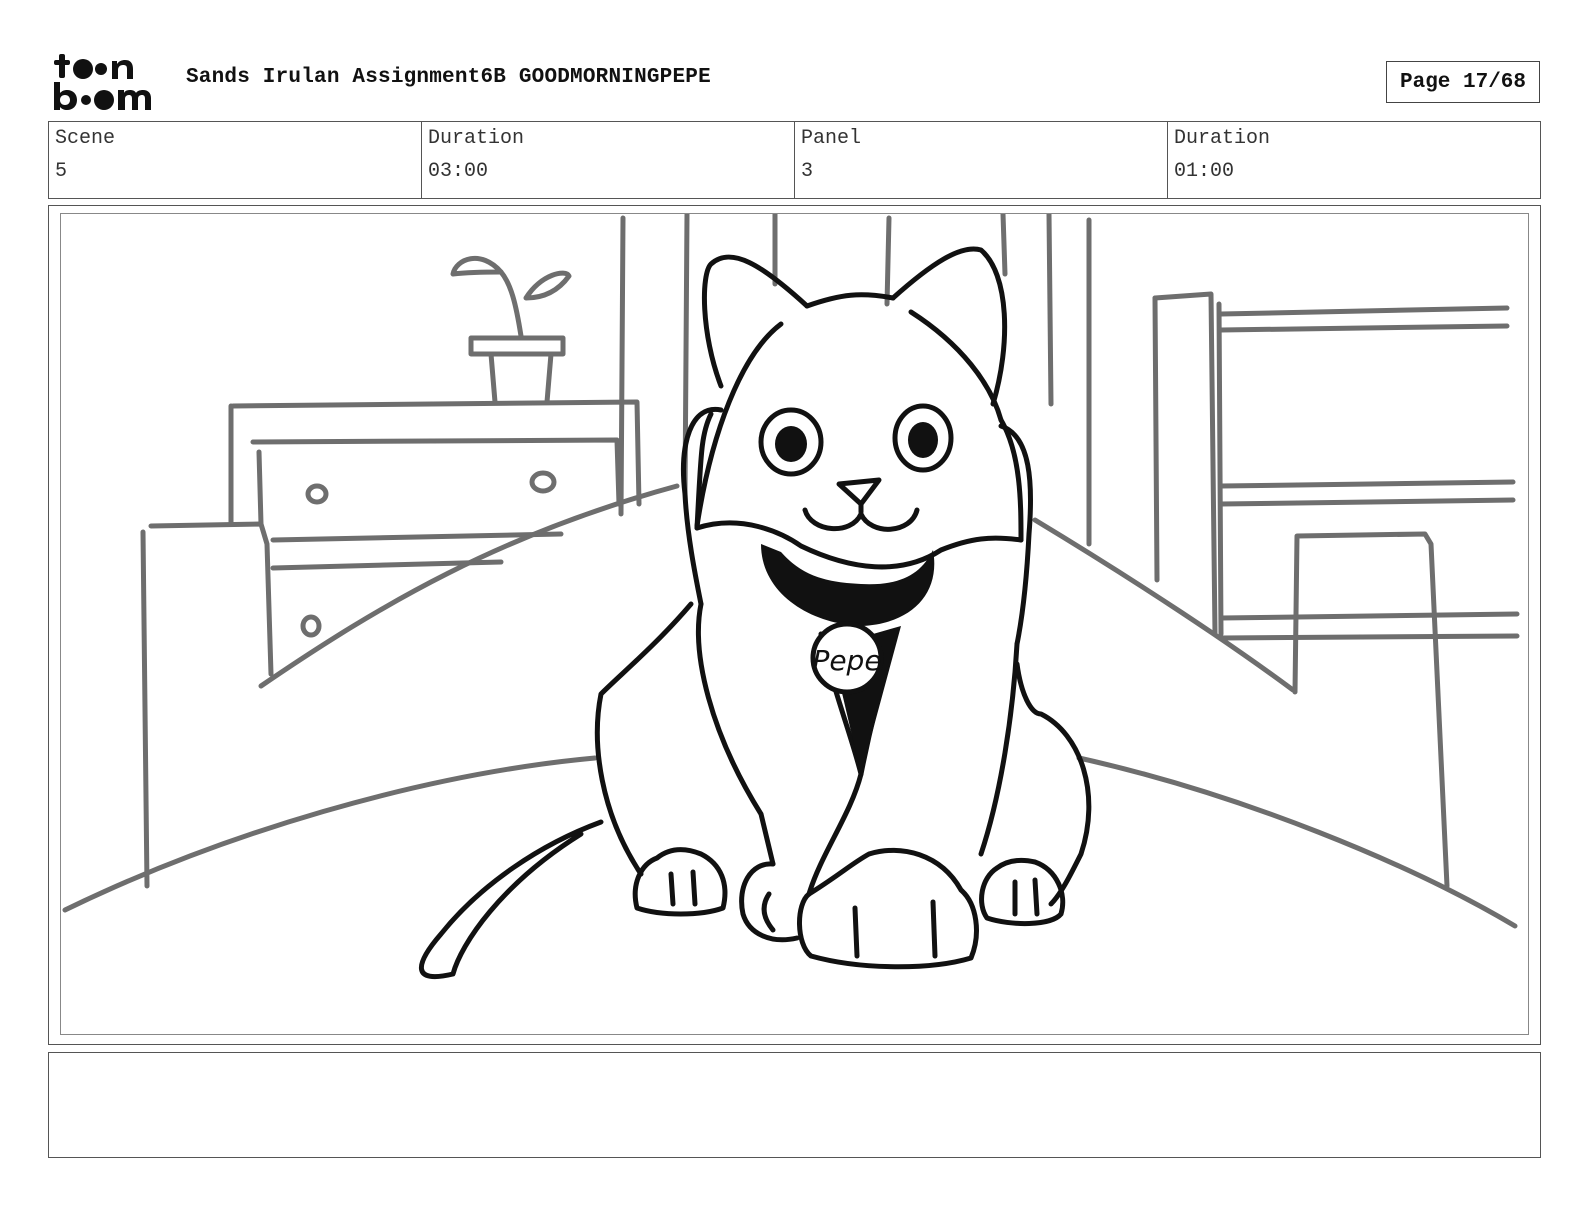 Image resolution: width=1584 pixels, height=1224 pixels. What do you see at coordinates (85, 138) in the screenshot?
I see `scene-label: Scene` at bounding box center [85, 138].